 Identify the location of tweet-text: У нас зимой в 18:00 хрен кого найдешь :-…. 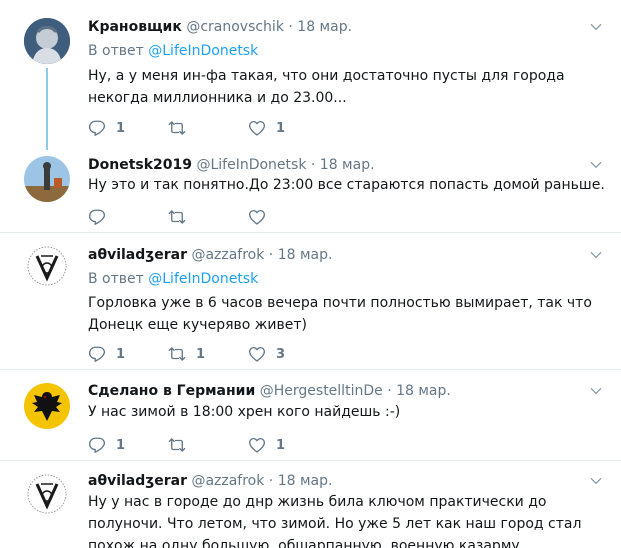
(244, 412).